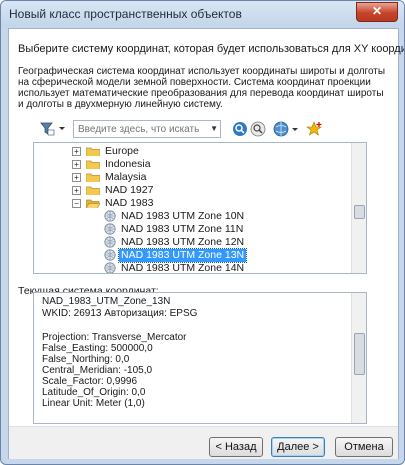 The image size is (405, 465). What do you see at coordinates (142, 129) in the screenshot?
I see `search-input` at bounding box center [142, 129].